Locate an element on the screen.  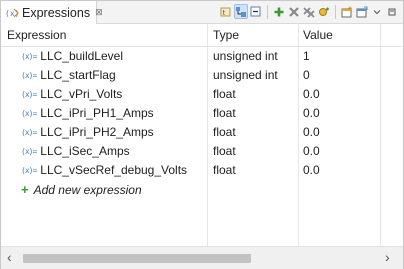
table-row: (x)= LLC_buildLevel unsigned int 1 is located at coordinates (202, 56).